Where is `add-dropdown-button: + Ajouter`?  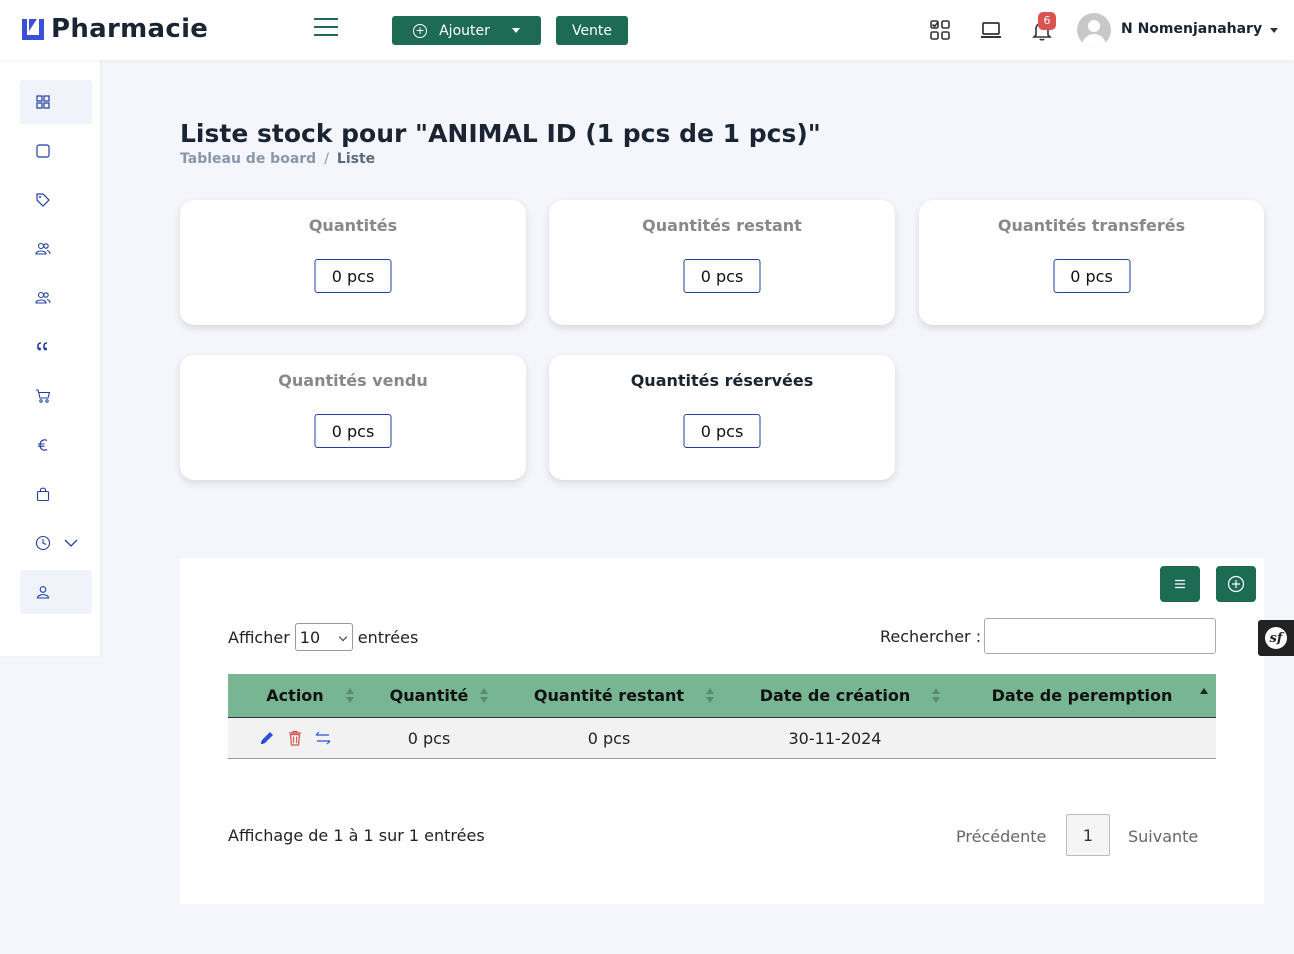 add-dropdown-button: + Ajouter is located at coordinates (466, 30).